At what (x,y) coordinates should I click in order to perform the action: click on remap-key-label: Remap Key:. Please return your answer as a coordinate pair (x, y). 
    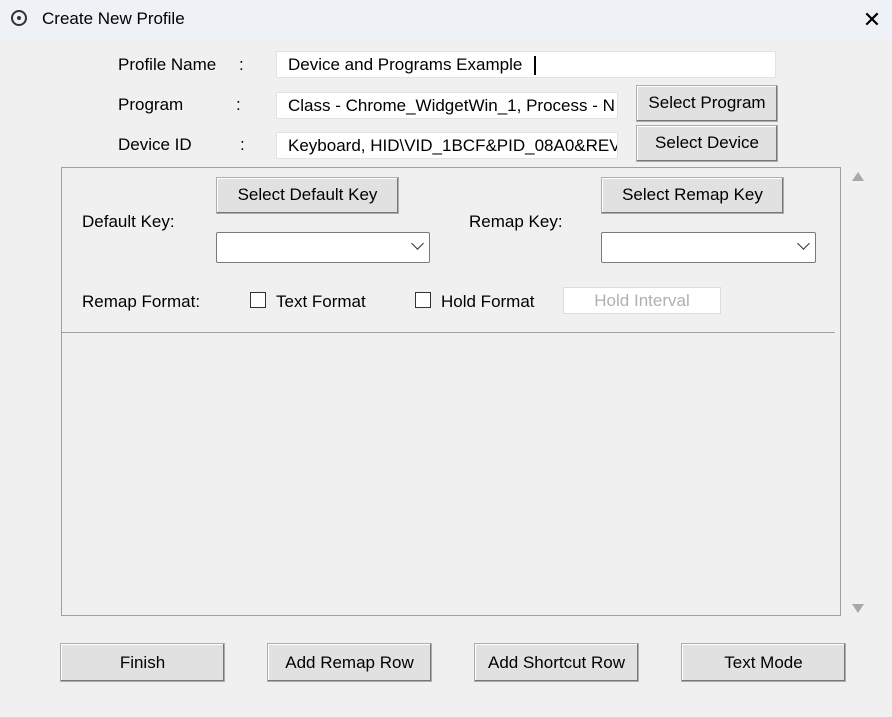
    Looking at the image, I should click on (516, 221).